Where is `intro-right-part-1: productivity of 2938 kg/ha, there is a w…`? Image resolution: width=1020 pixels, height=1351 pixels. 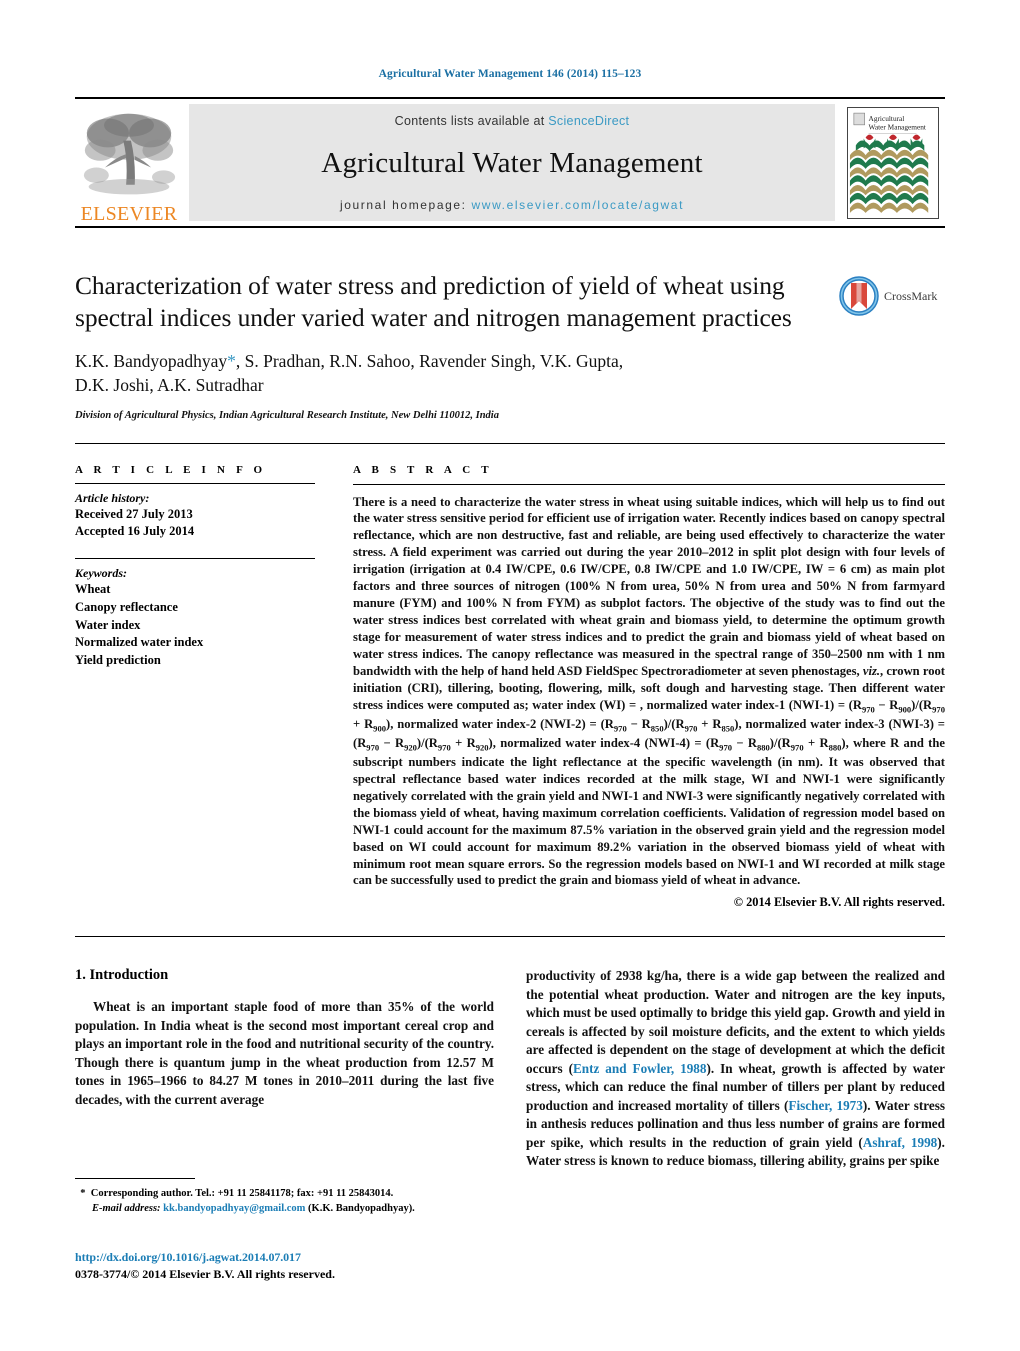 intro-right-part-1: productivity of 2938 kg/ha, there is a w… is located at coordinates (735, 1022).